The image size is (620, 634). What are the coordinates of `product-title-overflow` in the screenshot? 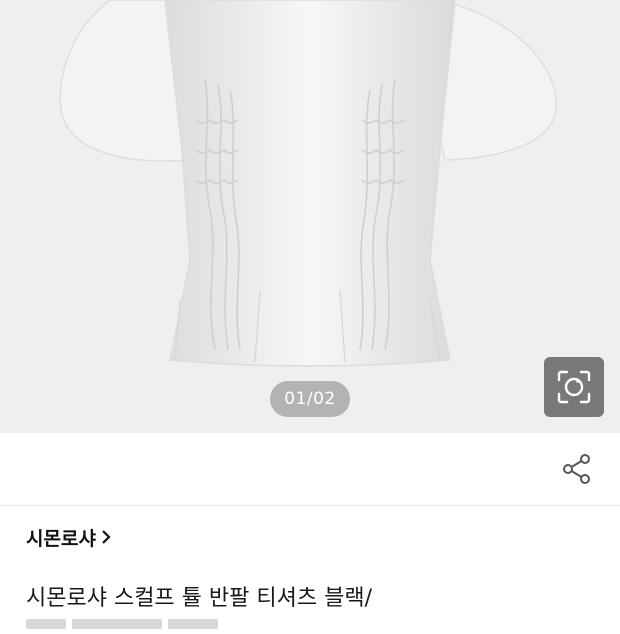 It's located at (126, 624).